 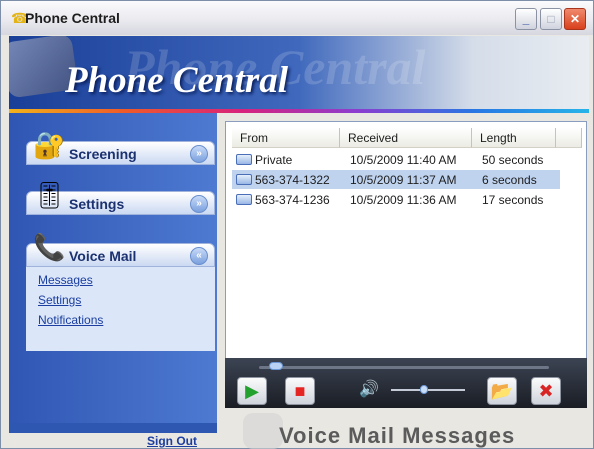 I want to click on received-cell: 10/5/2009 11:40 AM, so click(x=403, y=160).